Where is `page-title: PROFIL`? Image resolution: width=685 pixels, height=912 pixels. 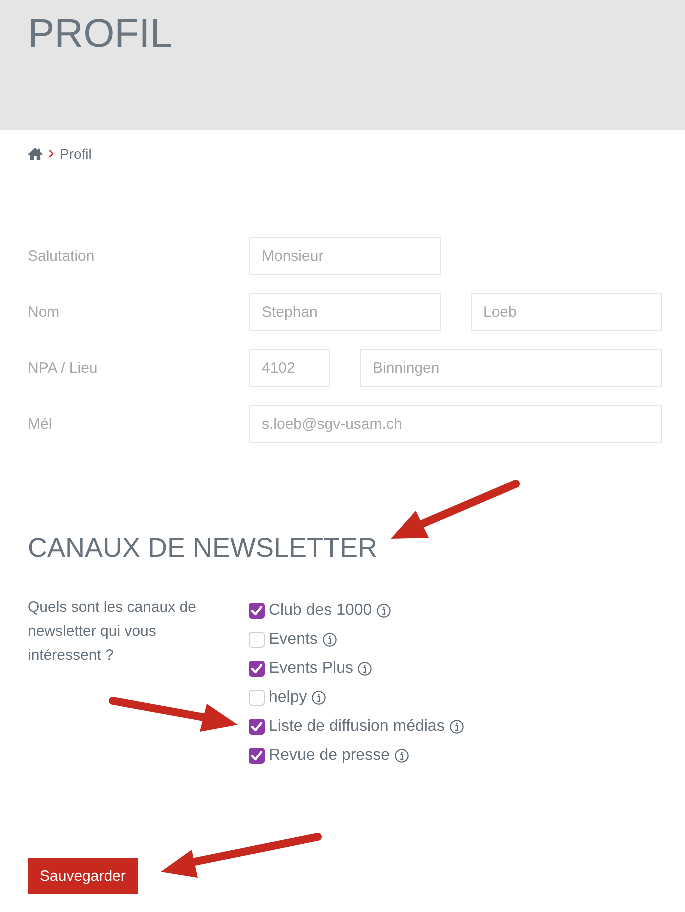 page-title: PROFIL is located at coordinates (100, 34).